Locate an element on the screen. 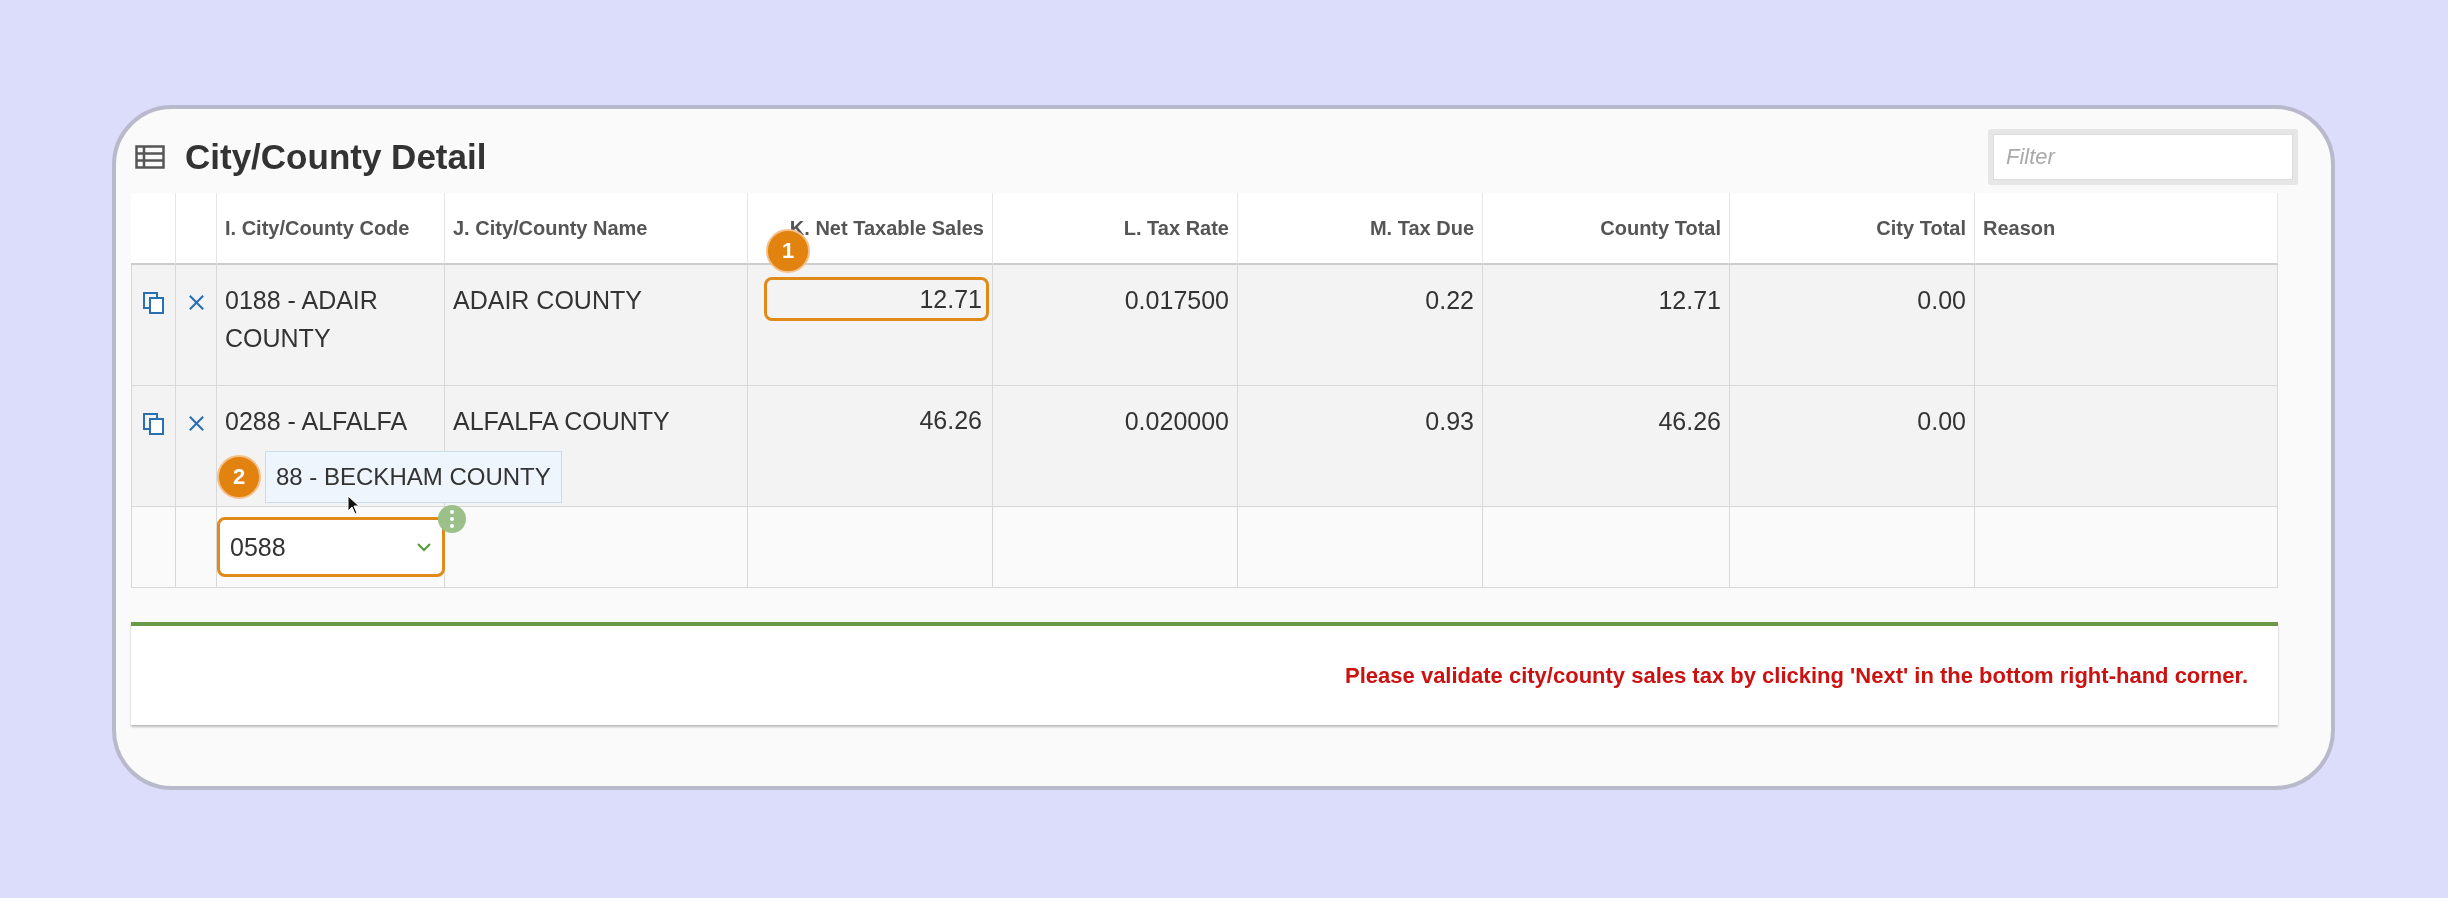  column-header: M. Tax Due is located at coordinates (1360, 229).